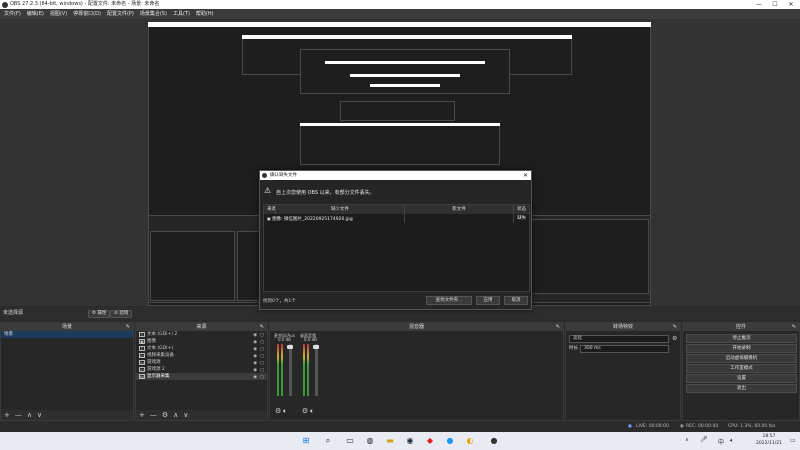 This screenshot has height=450, width=800. What do you see at coordinates (516, 300) in the screenshot?
I see `cancel-button: 取消` at bounding box center [516, 300].